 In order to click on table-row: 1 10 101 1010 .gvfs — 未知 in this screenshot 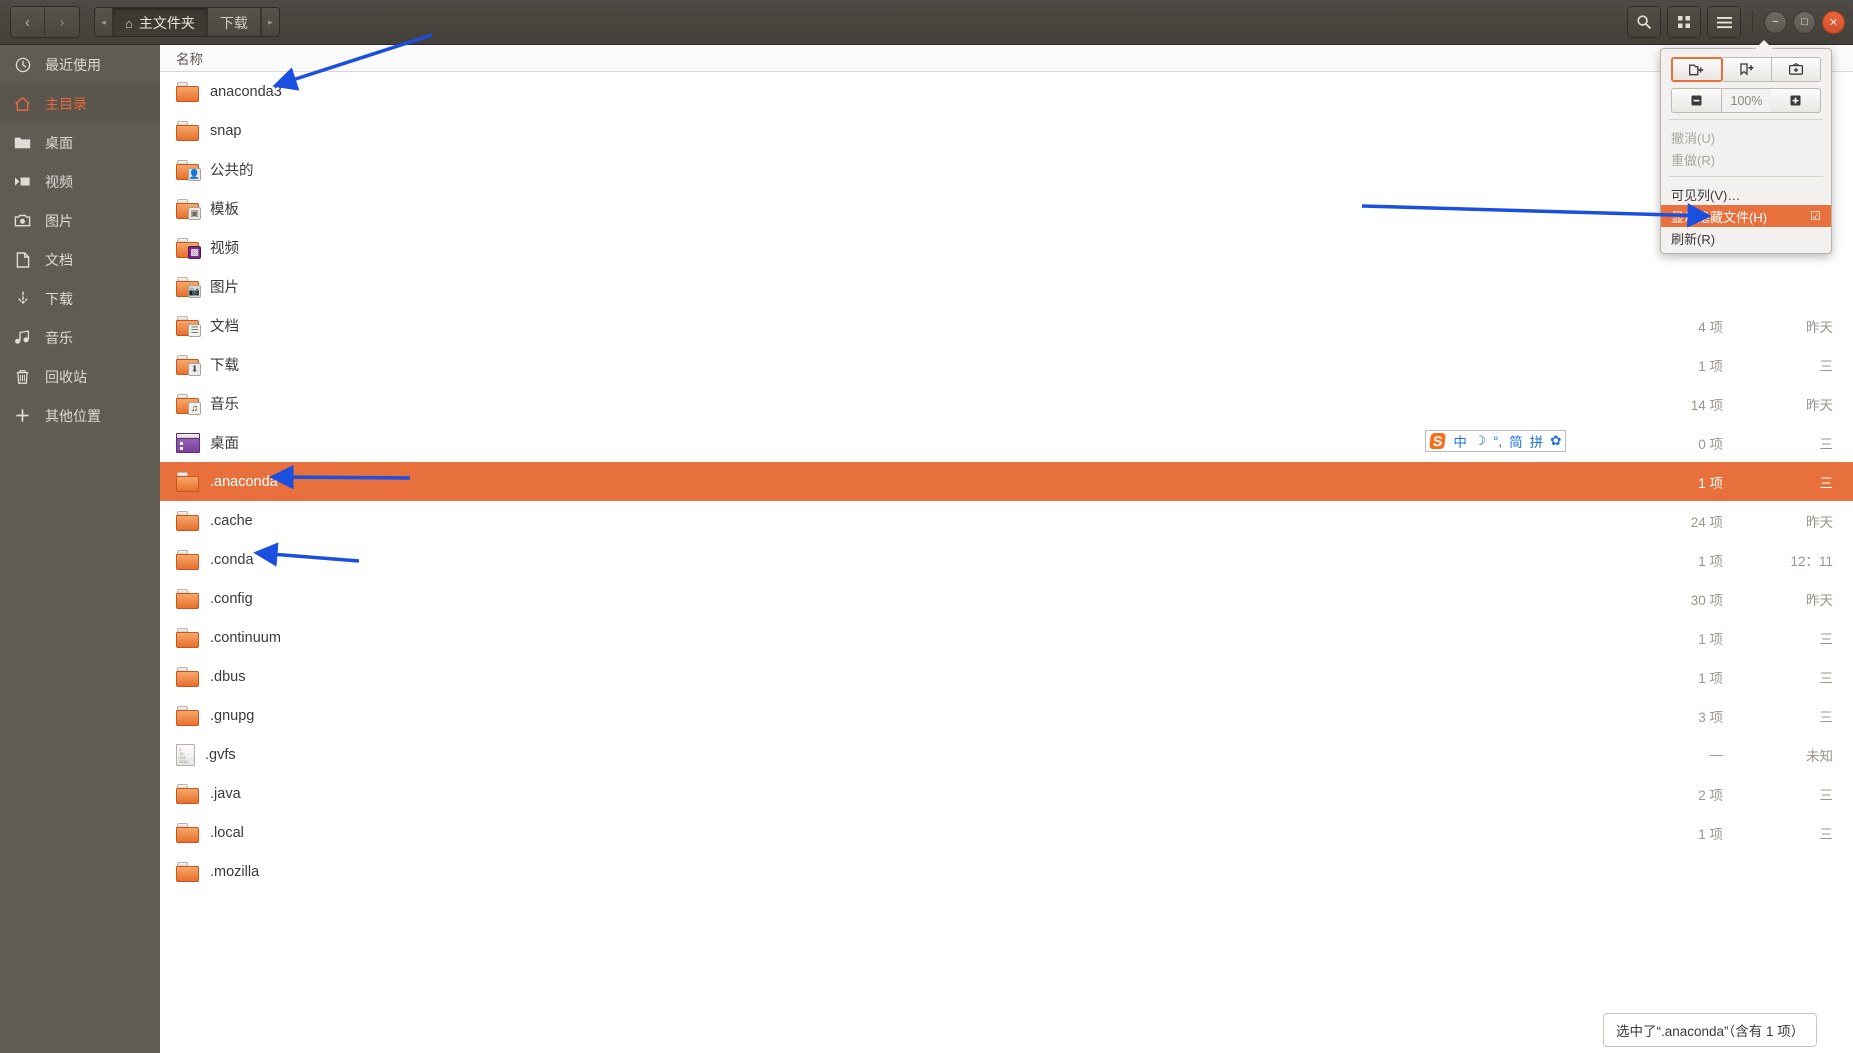, I will do `click(1006, 754)`.